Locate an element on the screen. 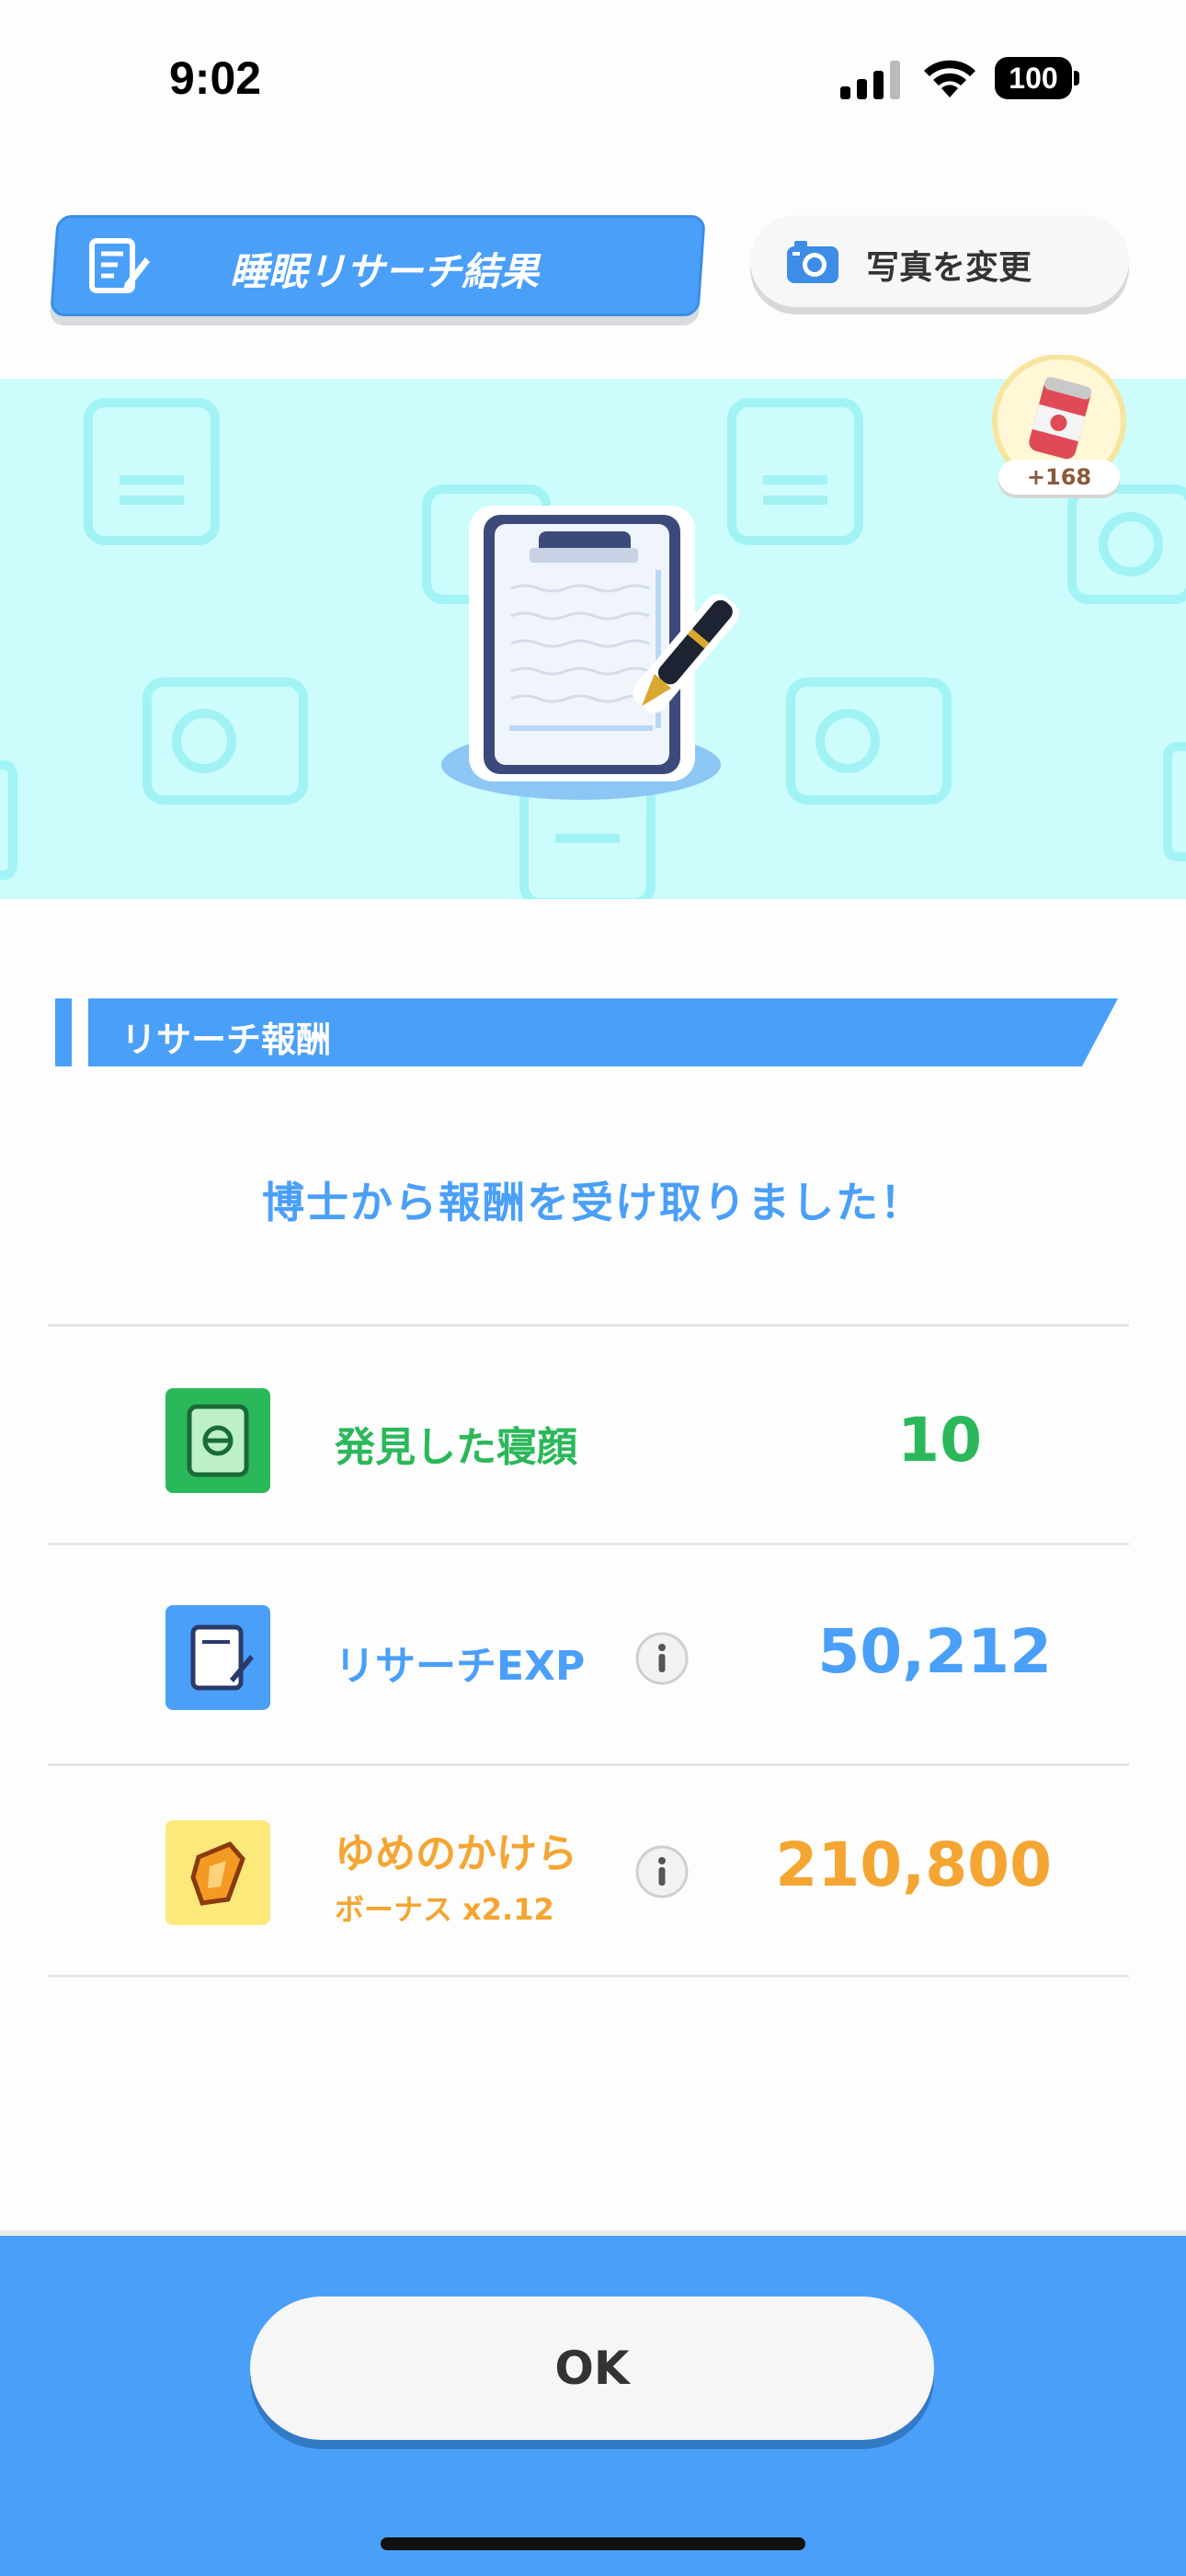  reward-message: 博士から報酬を受け取りました！ is located at coordinates (593, 1202).